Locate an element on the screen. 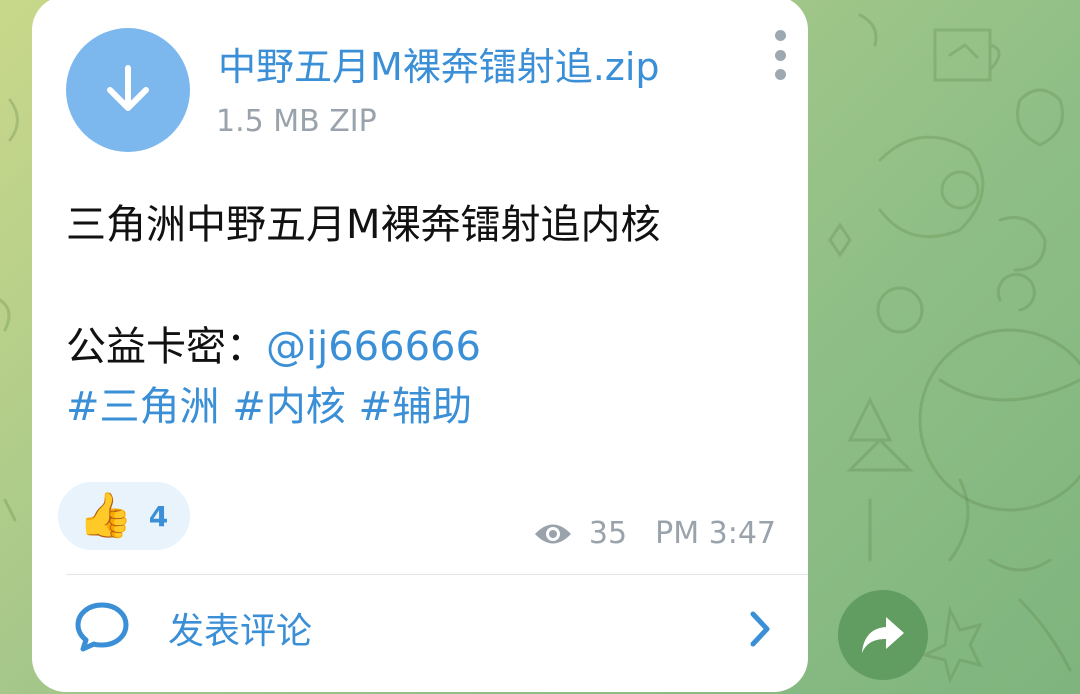 This screenshot has width=1080, height=694. download-arrow-icon is located at coordinates (128, 88).